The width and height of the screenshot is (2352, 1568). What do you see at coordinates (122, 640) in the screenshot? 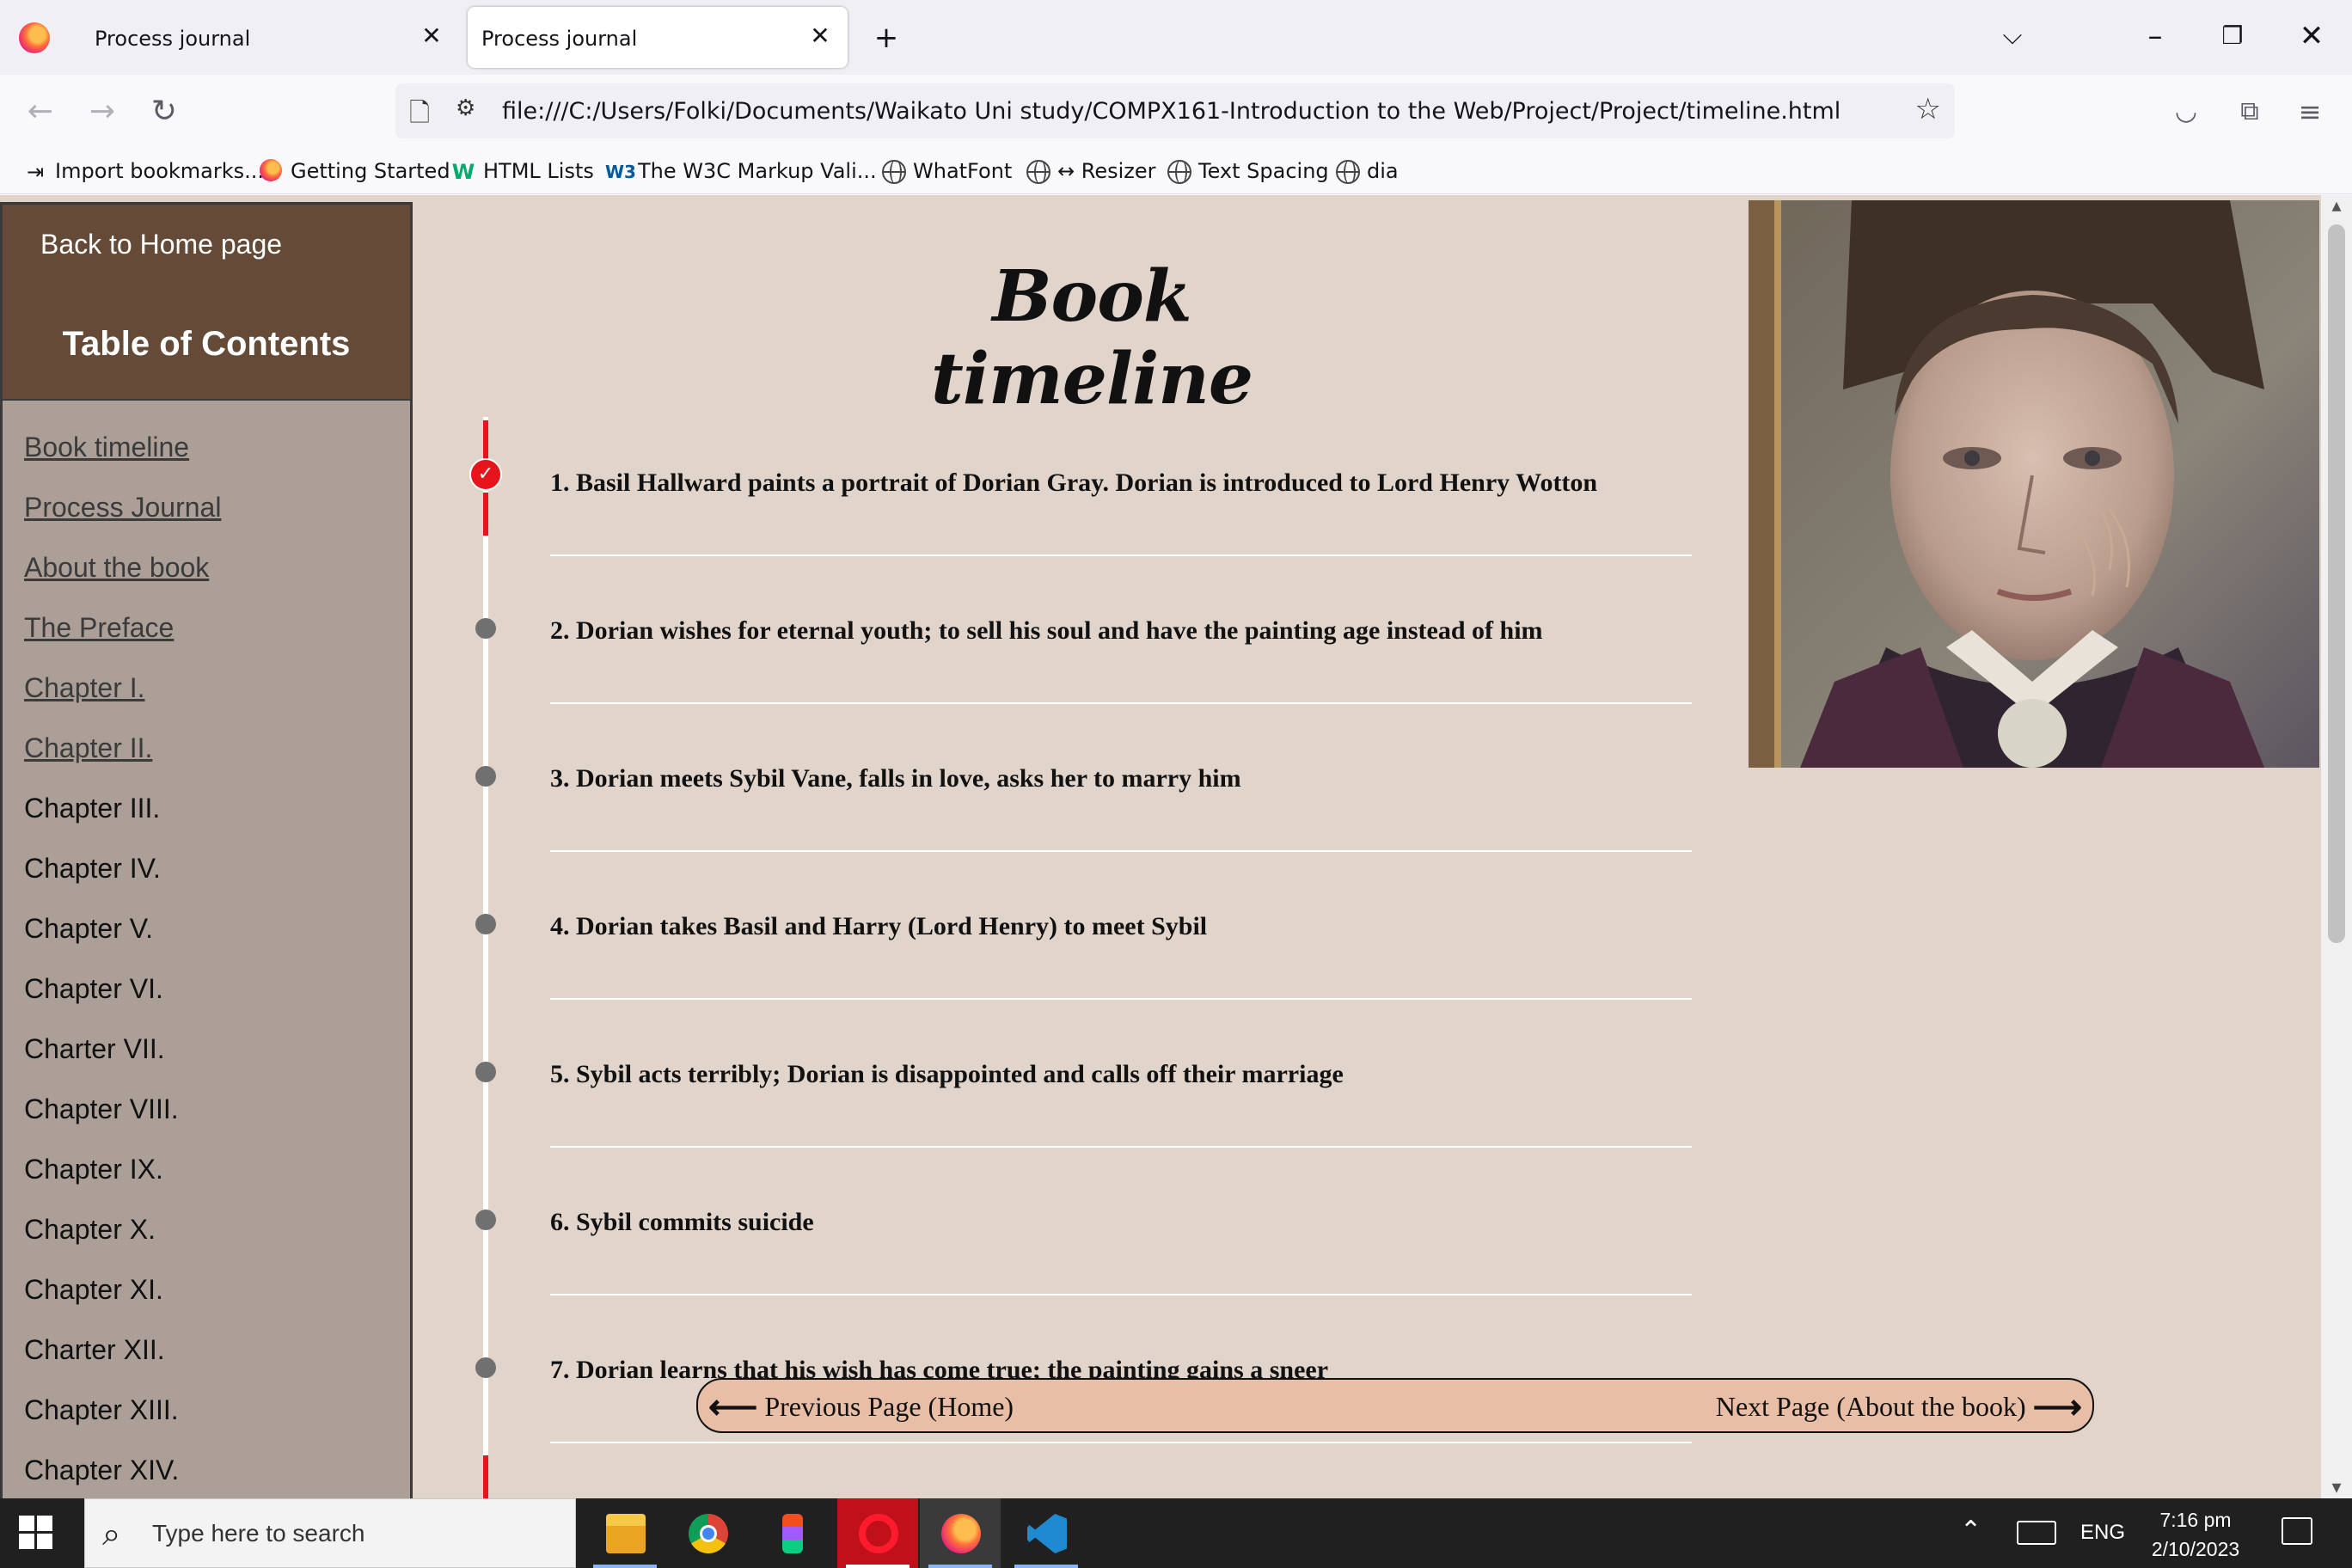
I see `toc-item: The Preface` at bounding box center [122, 640].